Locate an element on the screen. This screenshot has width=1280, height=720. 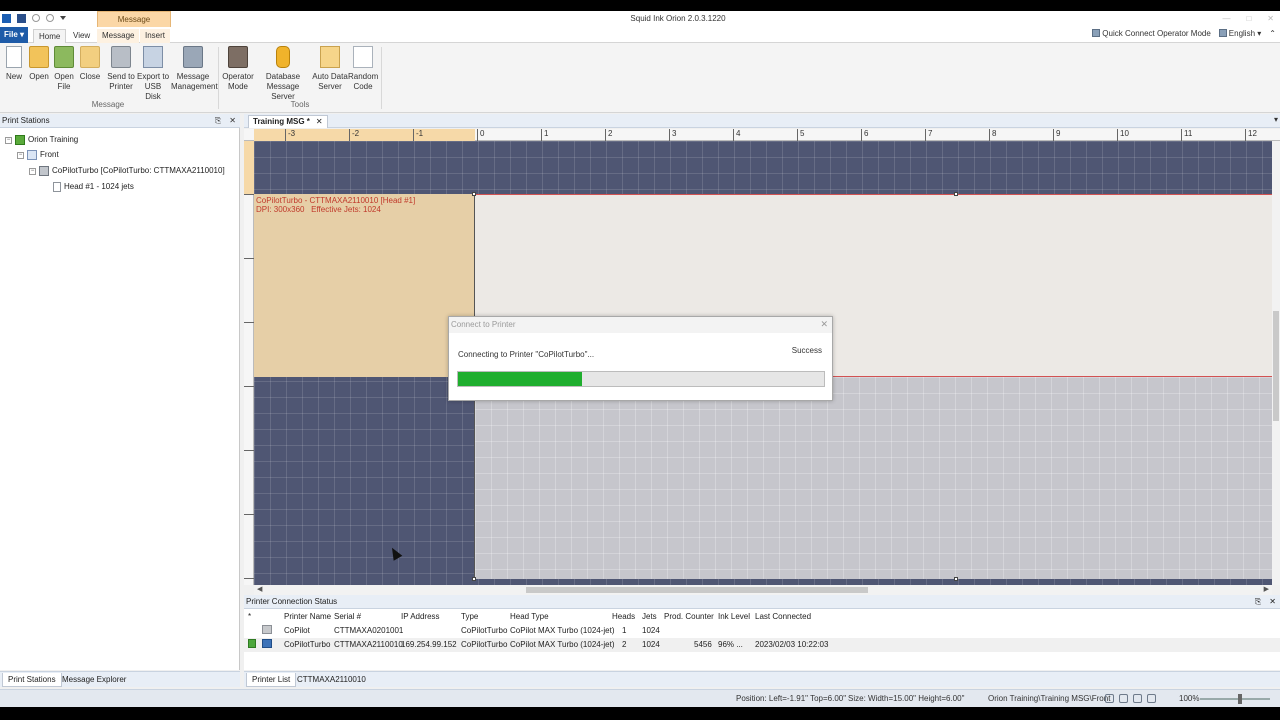
maximize-icon: □ is located at coordinates (1248, 18).